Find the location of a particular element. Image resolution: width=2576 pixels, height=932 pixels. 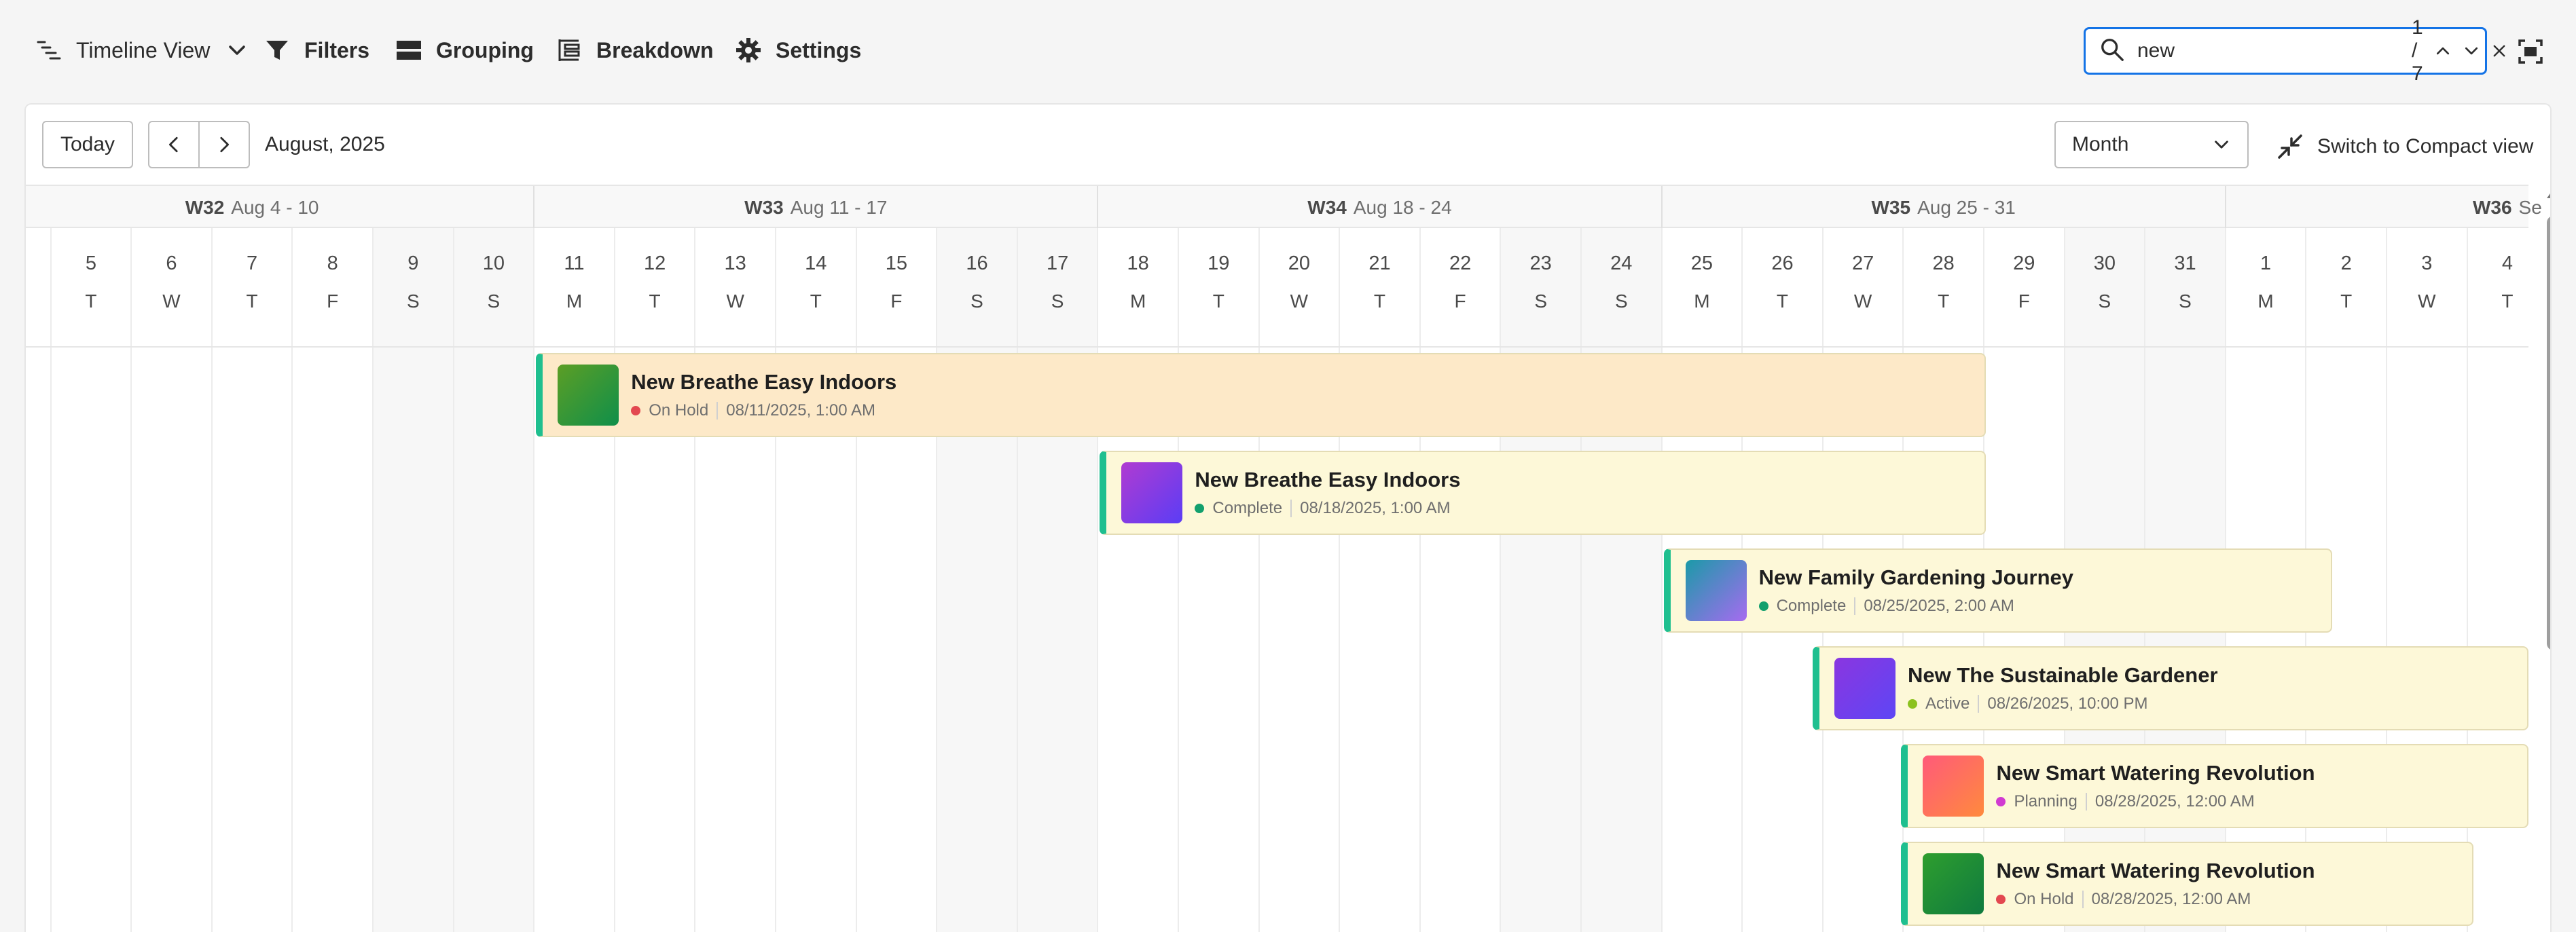

day-column: 16 S is located at coordinates (976, 580).